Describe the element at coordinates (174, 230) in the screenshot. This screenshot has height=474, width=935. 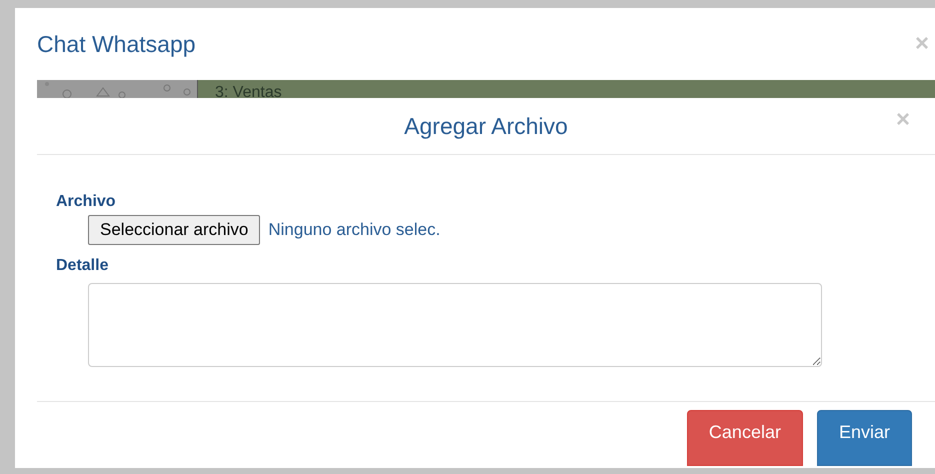
I see `choose-file-button: Seleccionar archivo` at that location.